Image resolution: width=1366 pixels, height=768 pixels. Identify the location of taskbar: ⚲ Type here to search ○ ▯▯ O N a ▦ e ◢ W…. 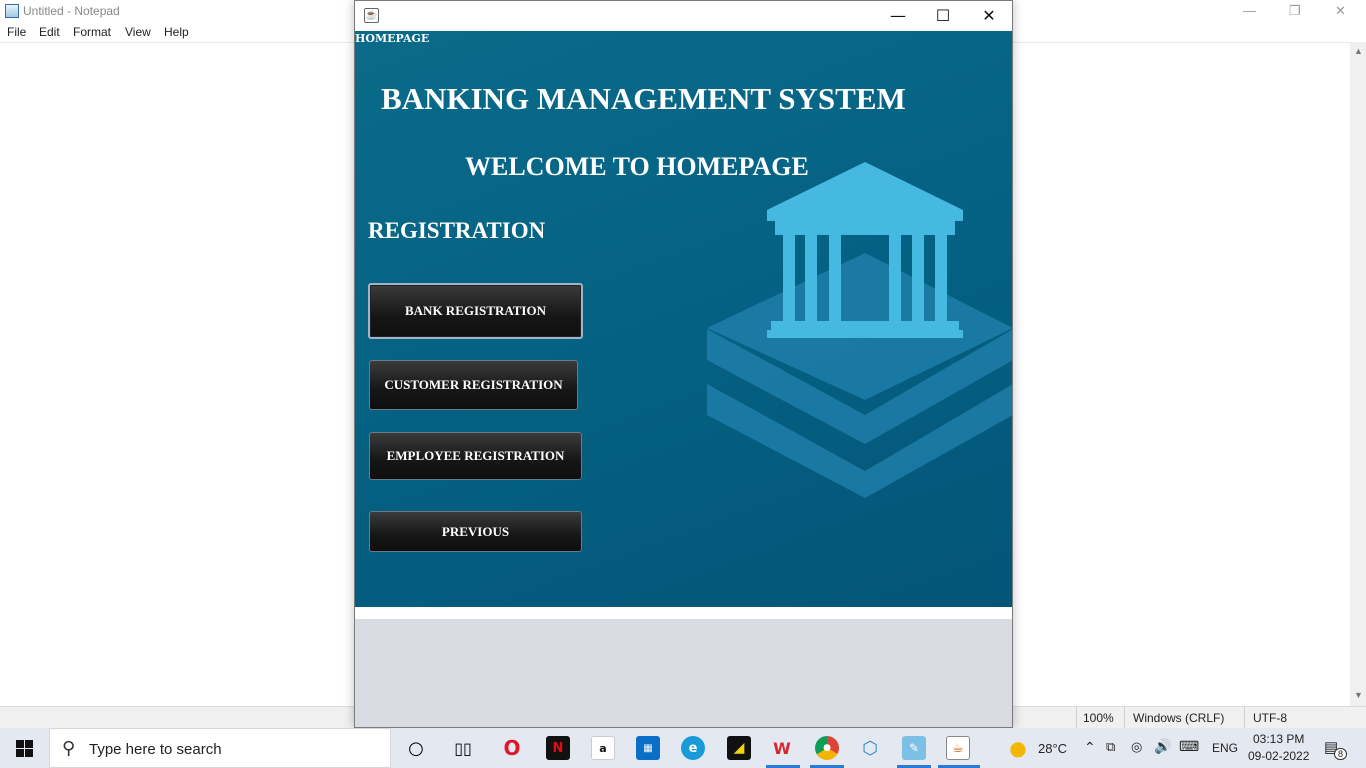
(683, 748).